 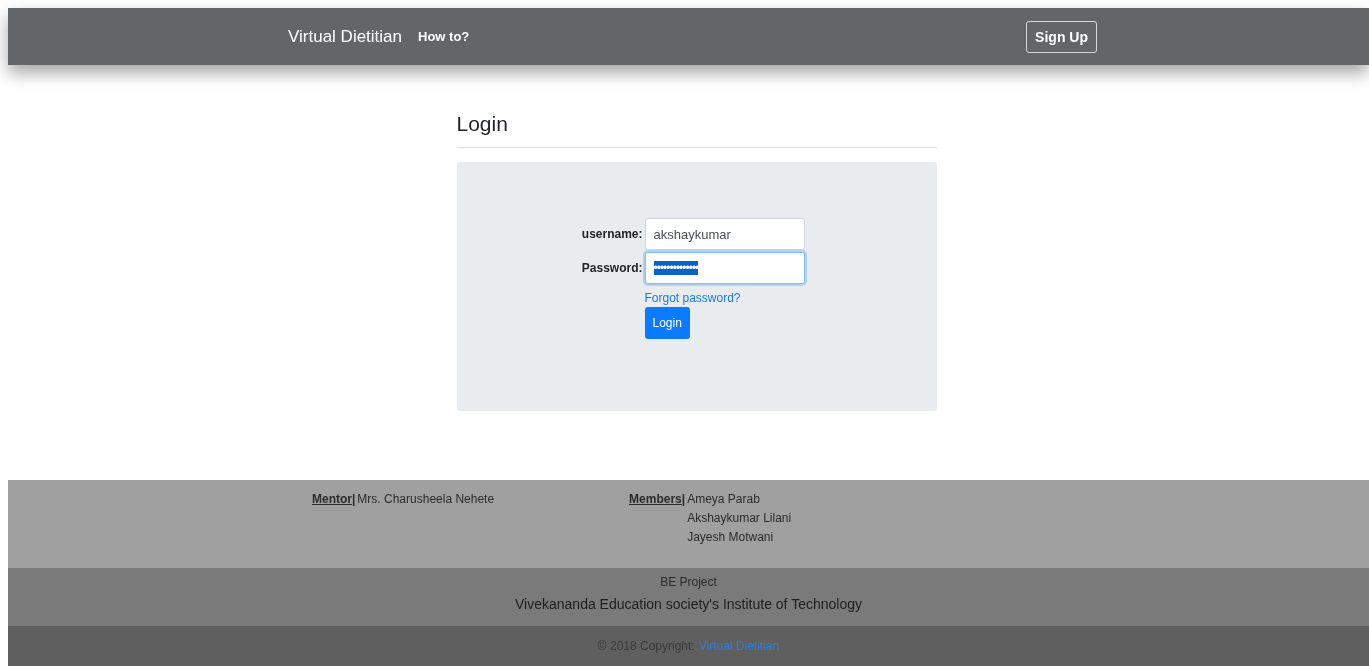 I want to click on institute-name: Vivekananda Education society's Institute of Technology, so click(x=688, y=604).